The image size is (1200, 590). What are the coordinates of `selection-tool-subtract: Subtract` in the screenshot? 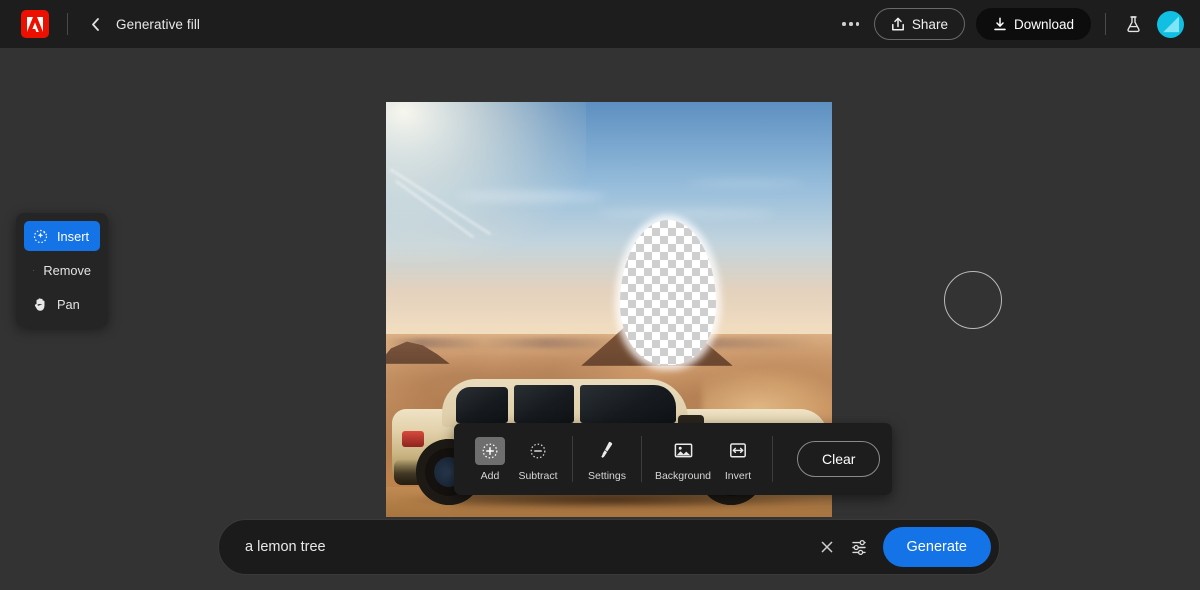 It's located at (538, 459).